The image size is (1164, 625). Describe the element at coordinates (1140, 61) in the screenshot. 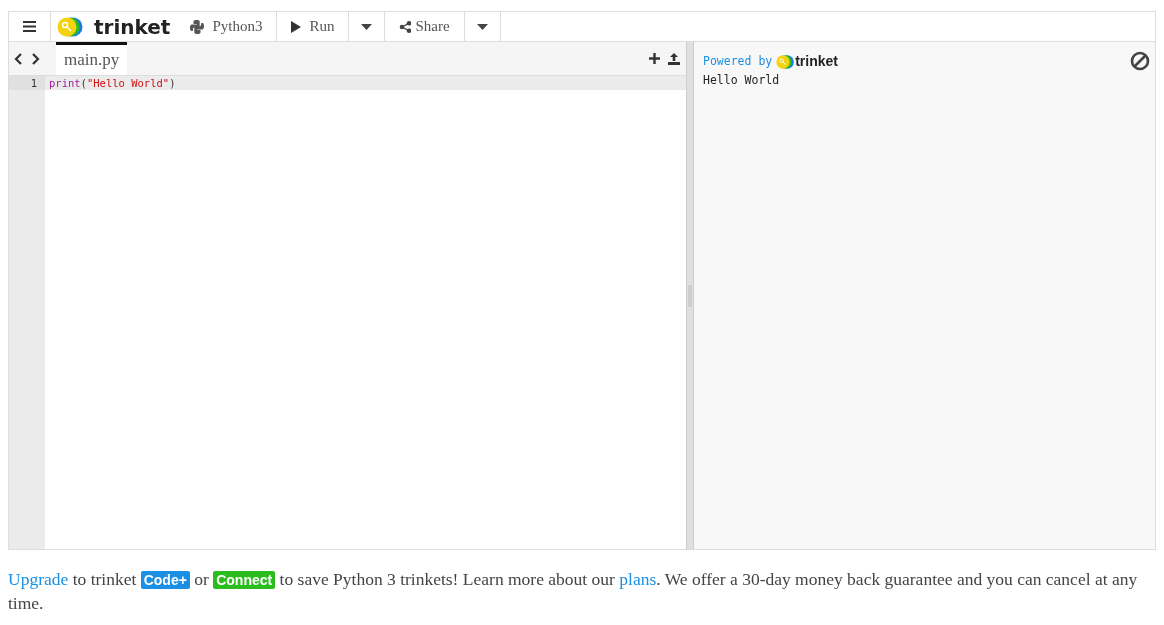

I see `stop-icon` at that location.